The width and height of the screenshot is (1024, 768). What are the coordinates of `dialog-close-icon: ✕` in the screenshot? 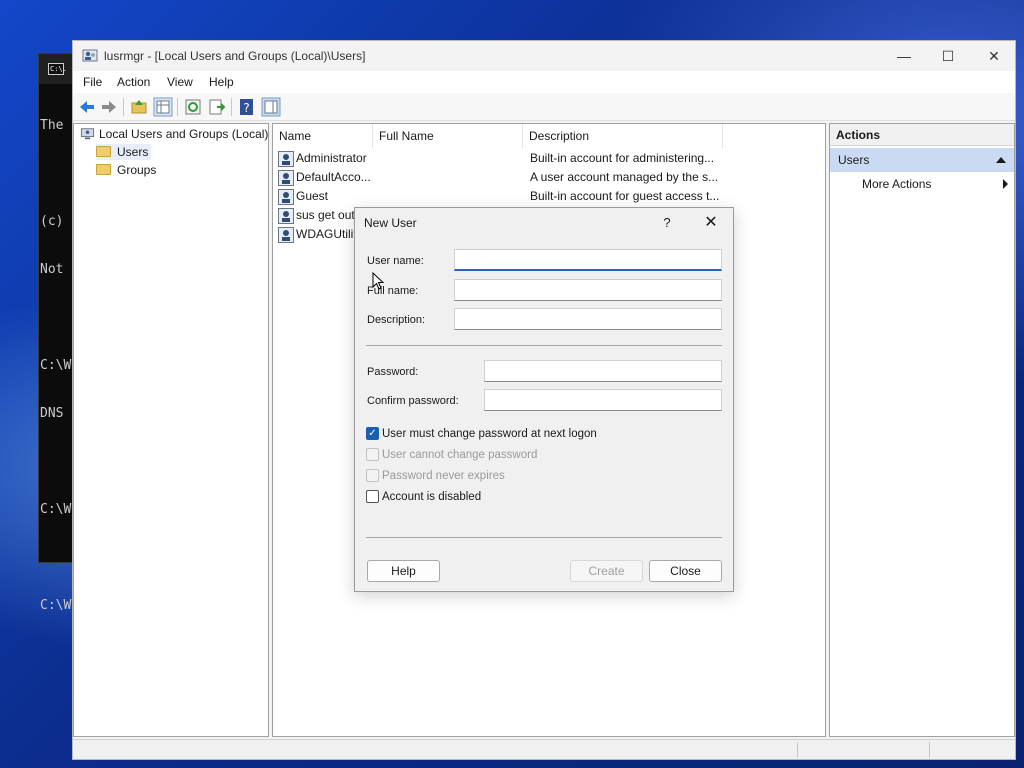 It's located at (711, 223).